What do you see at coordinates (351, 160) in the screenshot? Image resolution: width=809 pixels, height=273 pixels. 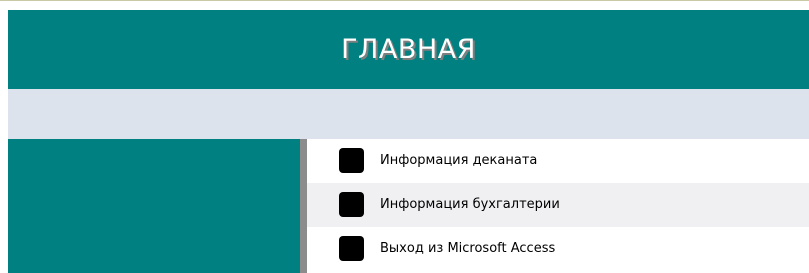 I see `dean-info-button` at bounding box center [351, 160].